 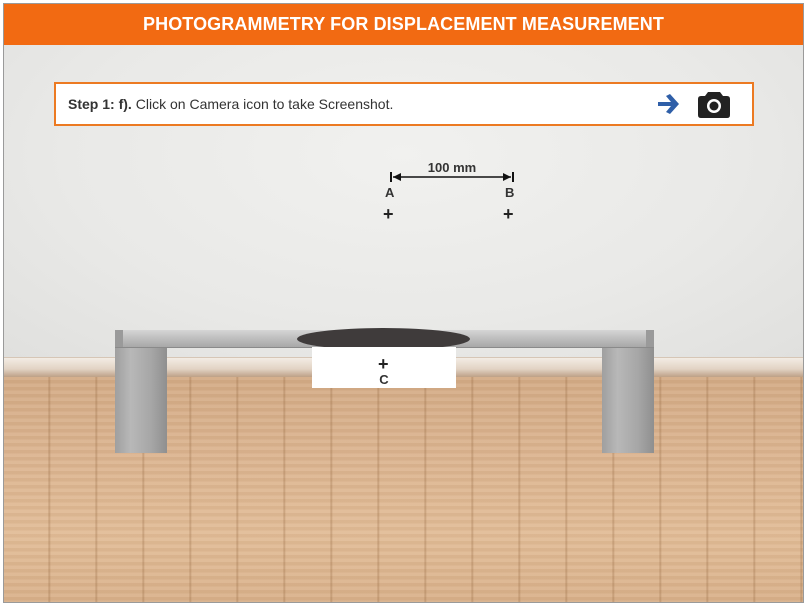 What do you see at coordinates (452, 177) in the screenshot?
I see `dimension-line` at bounding box center [452, 177].